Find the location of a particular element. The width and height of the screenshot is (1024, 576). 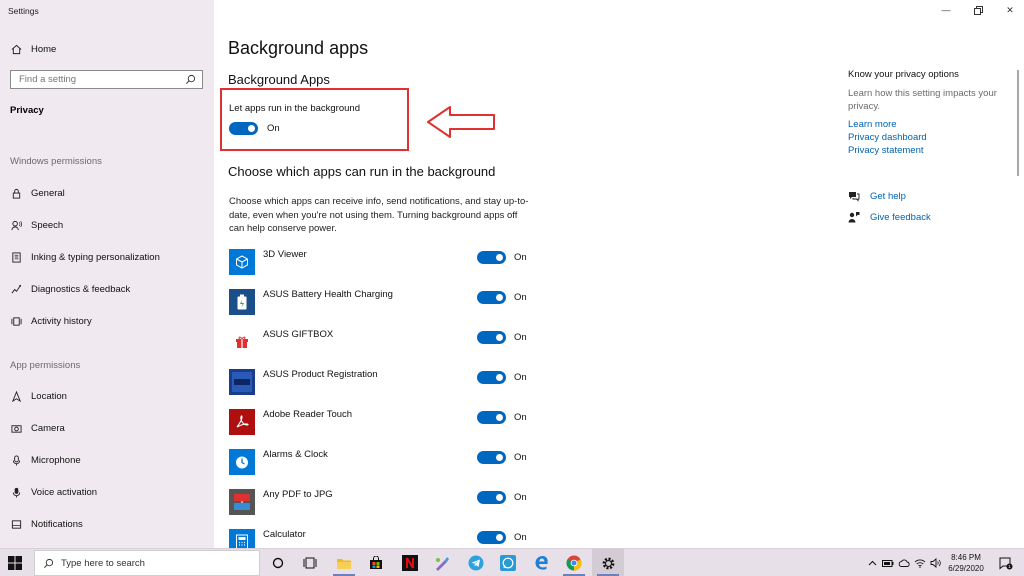

clock-date: 6/29/2020 is located at coordinates (966, 568).